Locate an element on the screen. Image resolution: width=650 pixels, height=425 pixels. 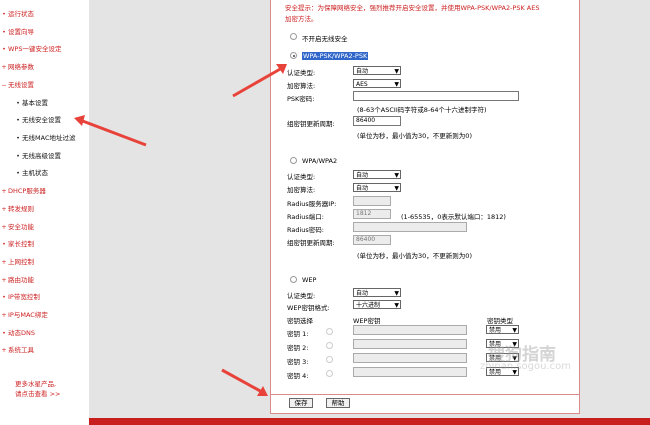
arrow-to-wpa-psk-icon is located at coordinates (259, 81).